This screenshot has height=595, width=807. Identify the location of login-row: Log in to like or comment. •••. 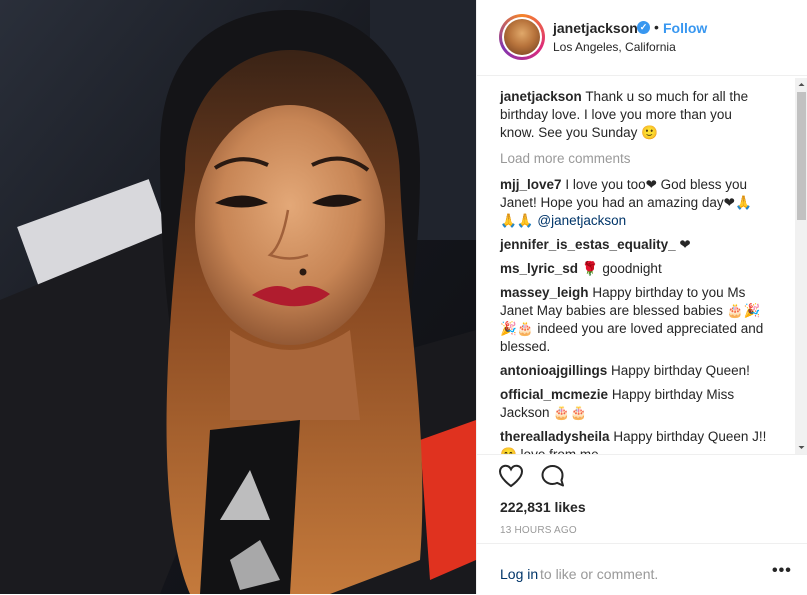
(642, 569).